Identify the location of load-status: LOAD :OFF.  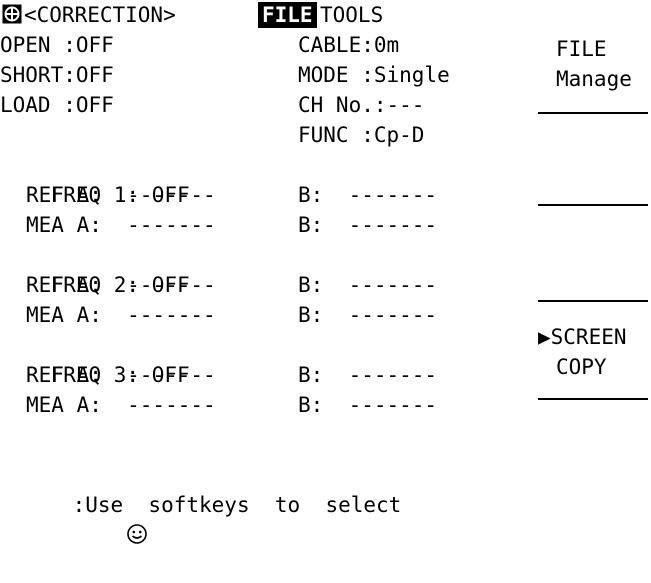
(57, 105).